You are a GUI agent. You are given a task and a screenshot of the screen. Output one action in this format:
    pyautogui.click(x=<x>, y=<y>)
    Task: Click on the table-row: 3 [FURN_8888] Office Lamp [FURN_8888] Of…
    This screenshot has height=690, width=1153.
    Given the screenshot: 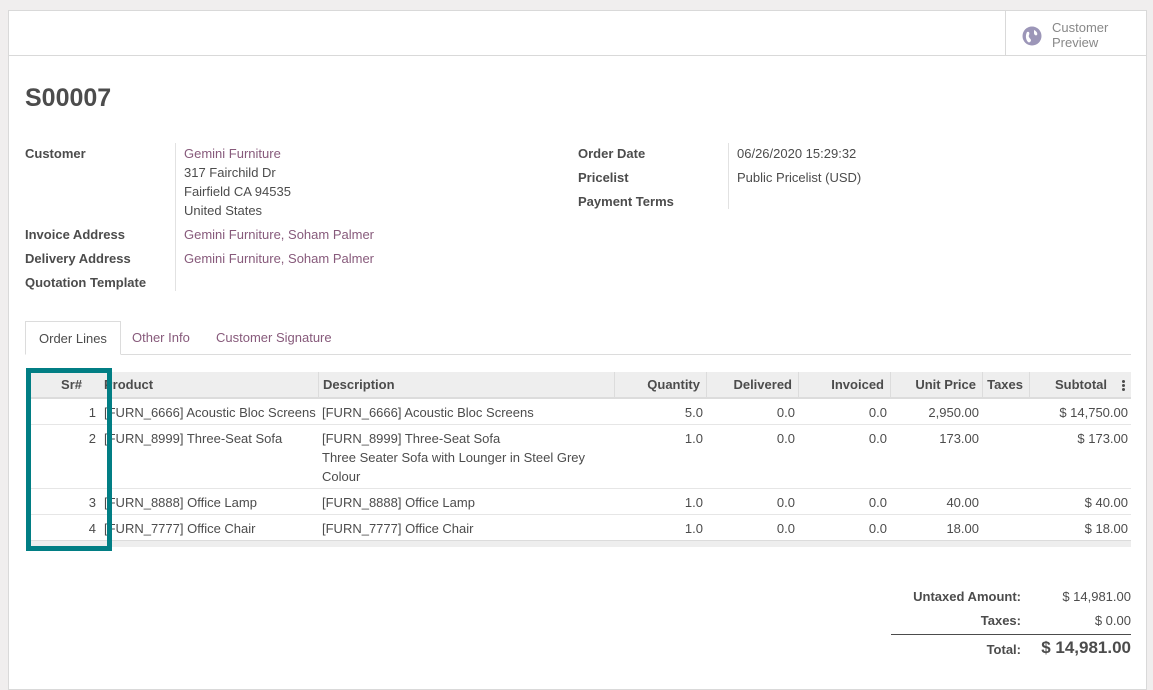 What is the action you would take?
    pyautogui.click(x=579, y=502)
    